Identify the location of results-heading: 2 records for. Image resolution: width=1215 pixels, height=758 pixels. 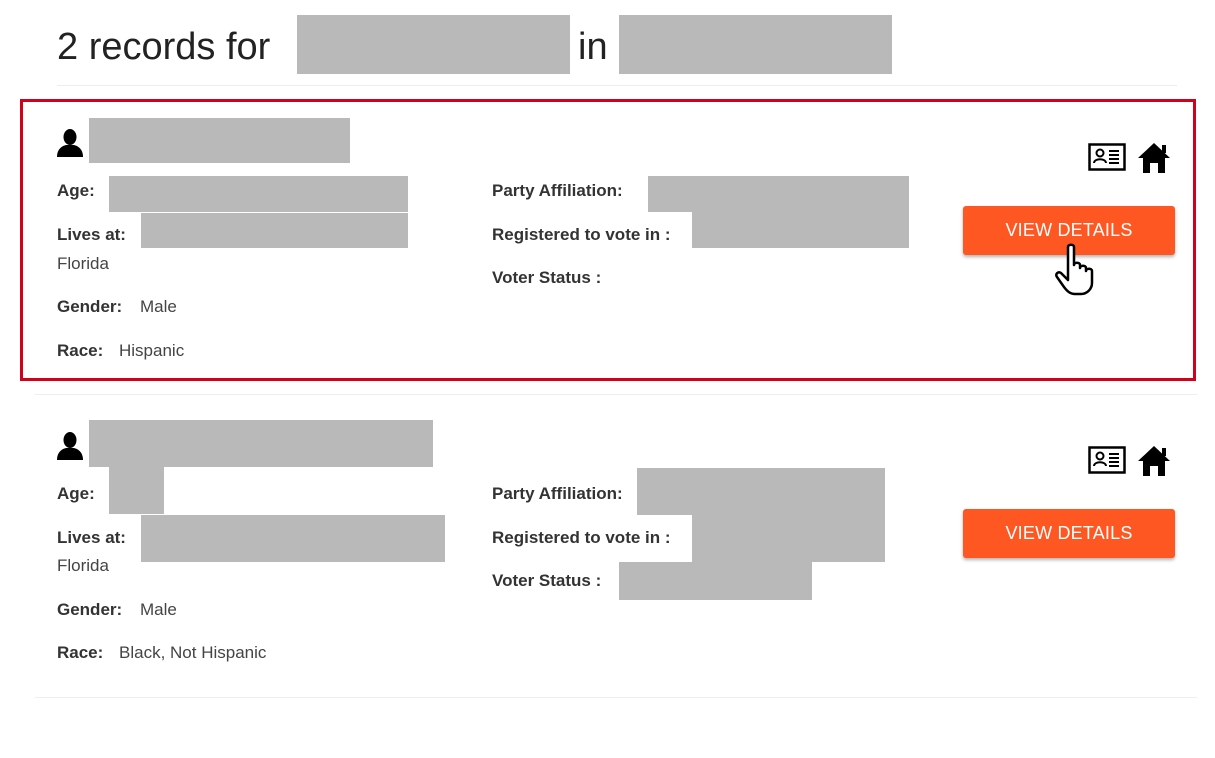
(164, 47).